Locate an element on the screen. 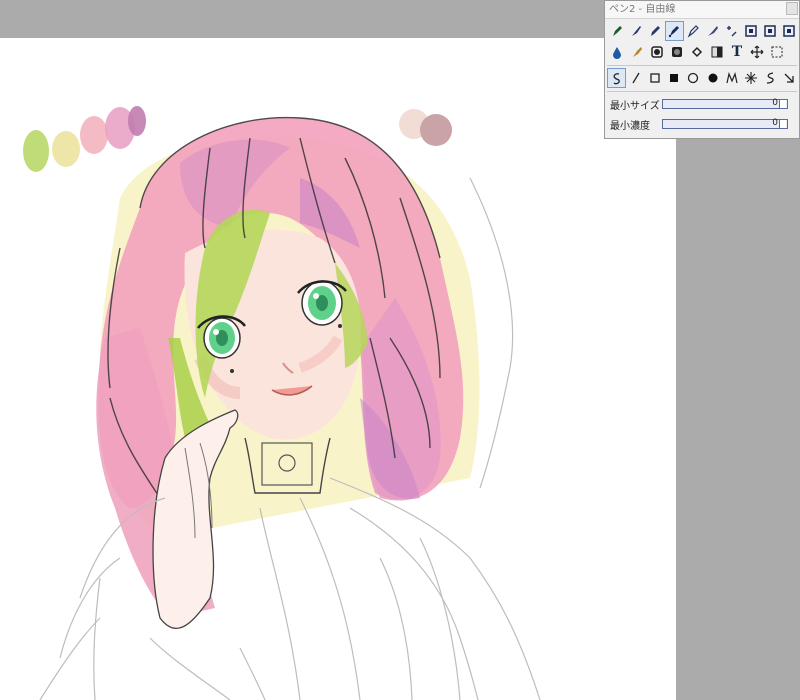  tool-row-2: T is located at coordinates (702, 52).